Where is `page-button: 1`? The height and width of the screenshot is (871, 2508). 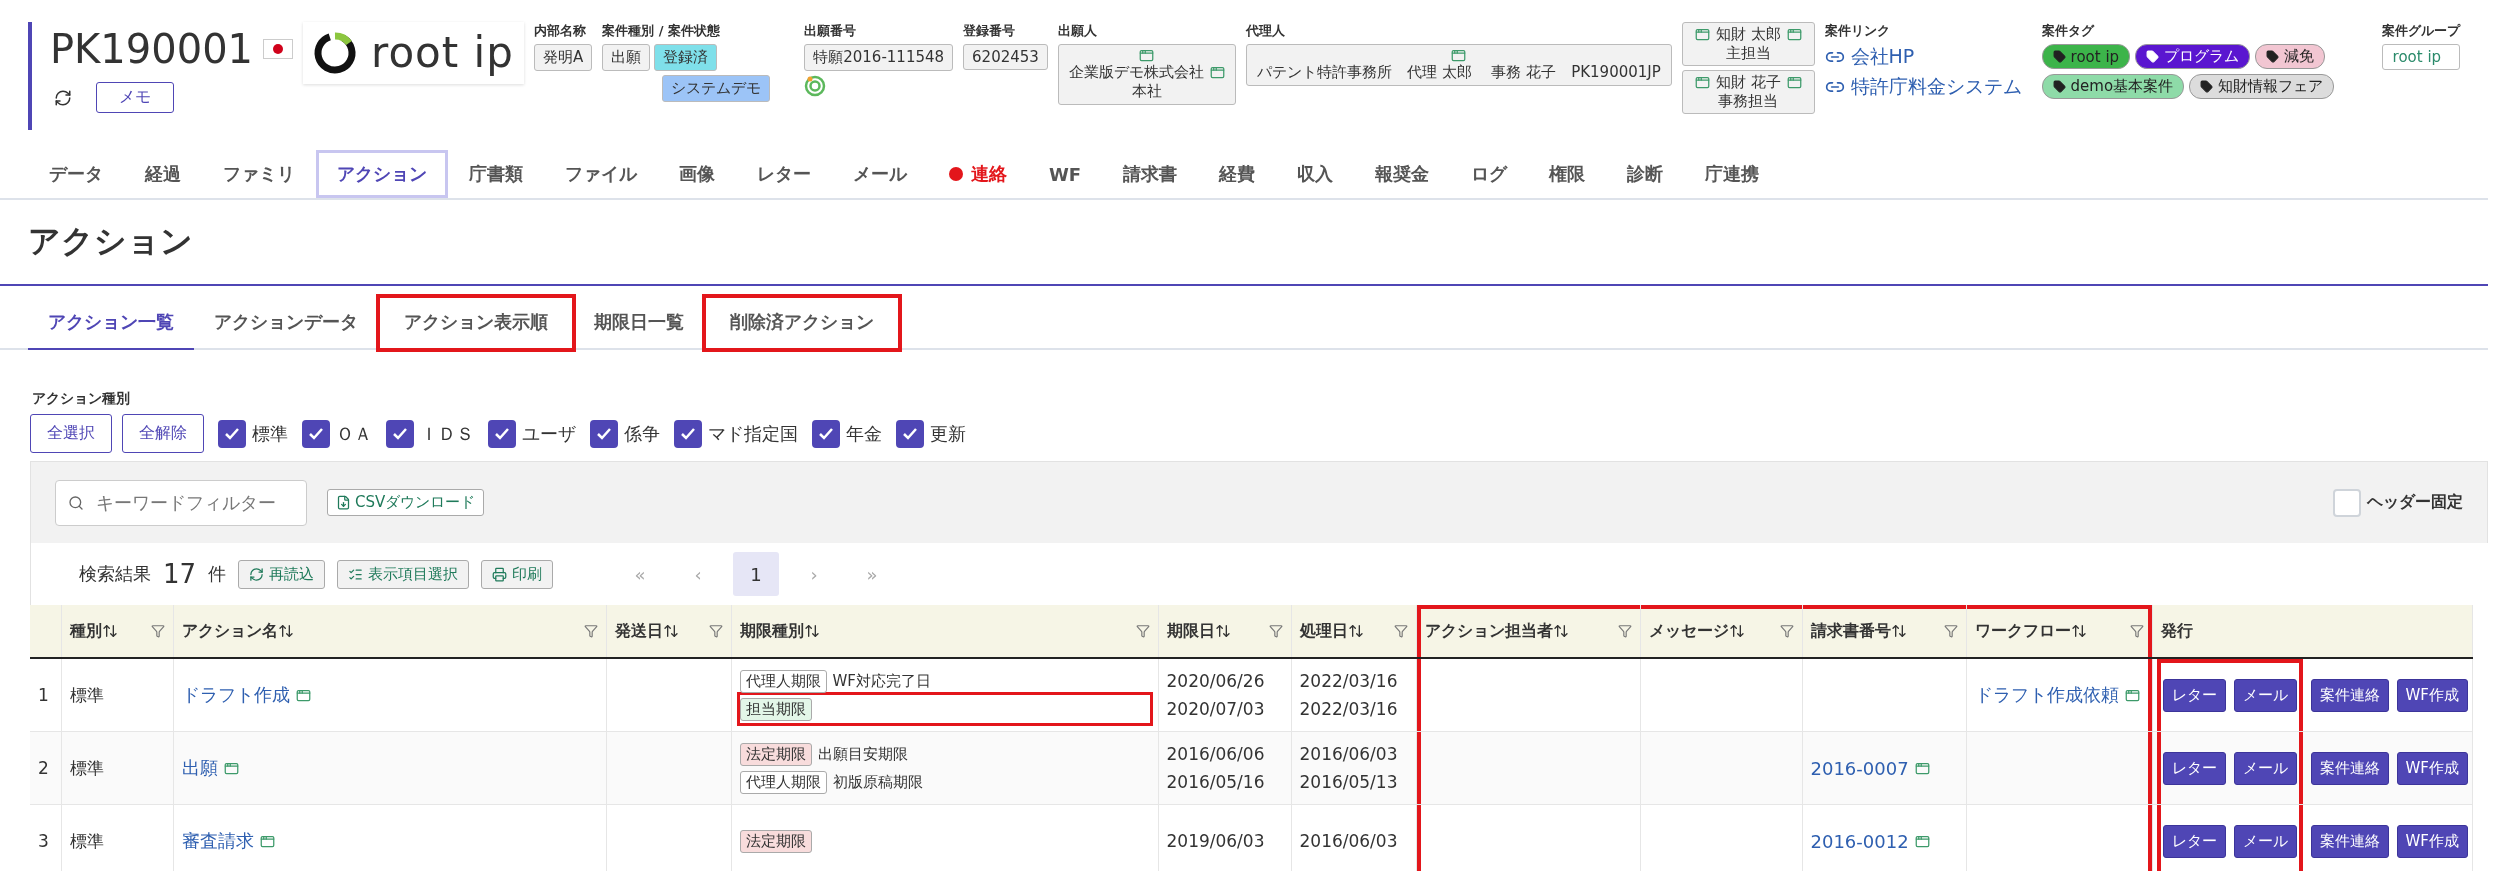 page-button: 1 is located at coordinates (756, 574).